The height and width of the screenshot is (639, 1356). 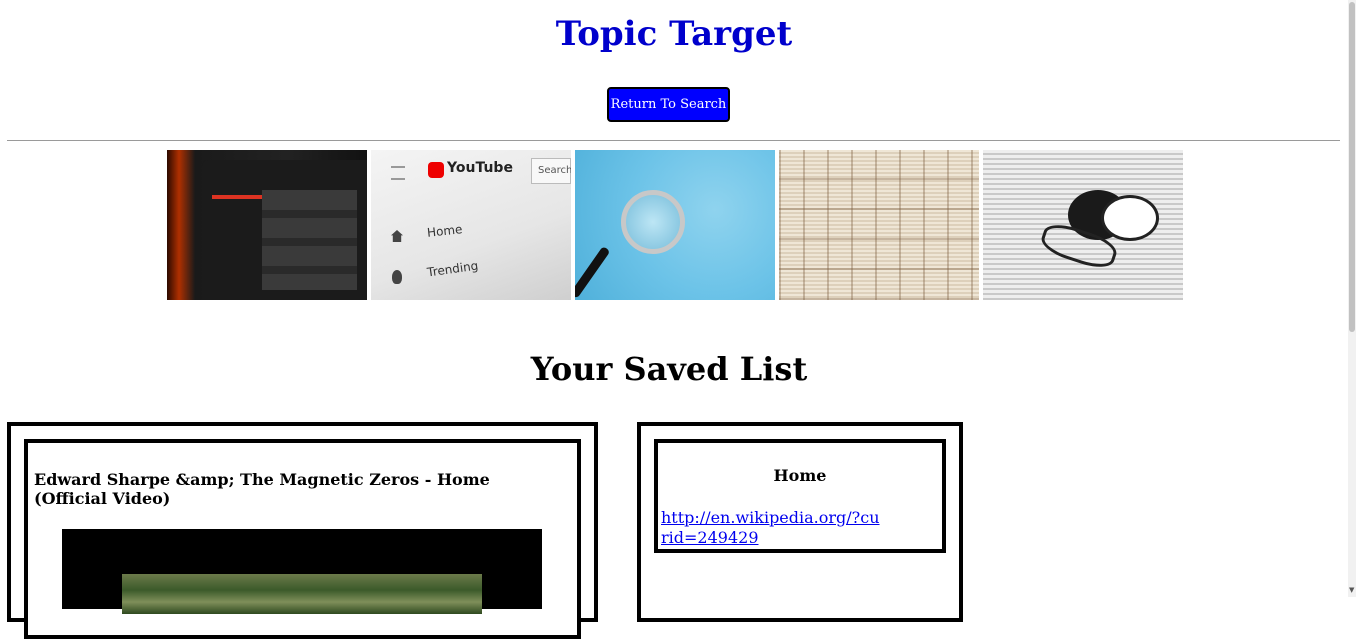 What do you see at coordinates (674, 34) in the screenshot?
I see `page-title: Topic Target` at bounding box center [674, 34].